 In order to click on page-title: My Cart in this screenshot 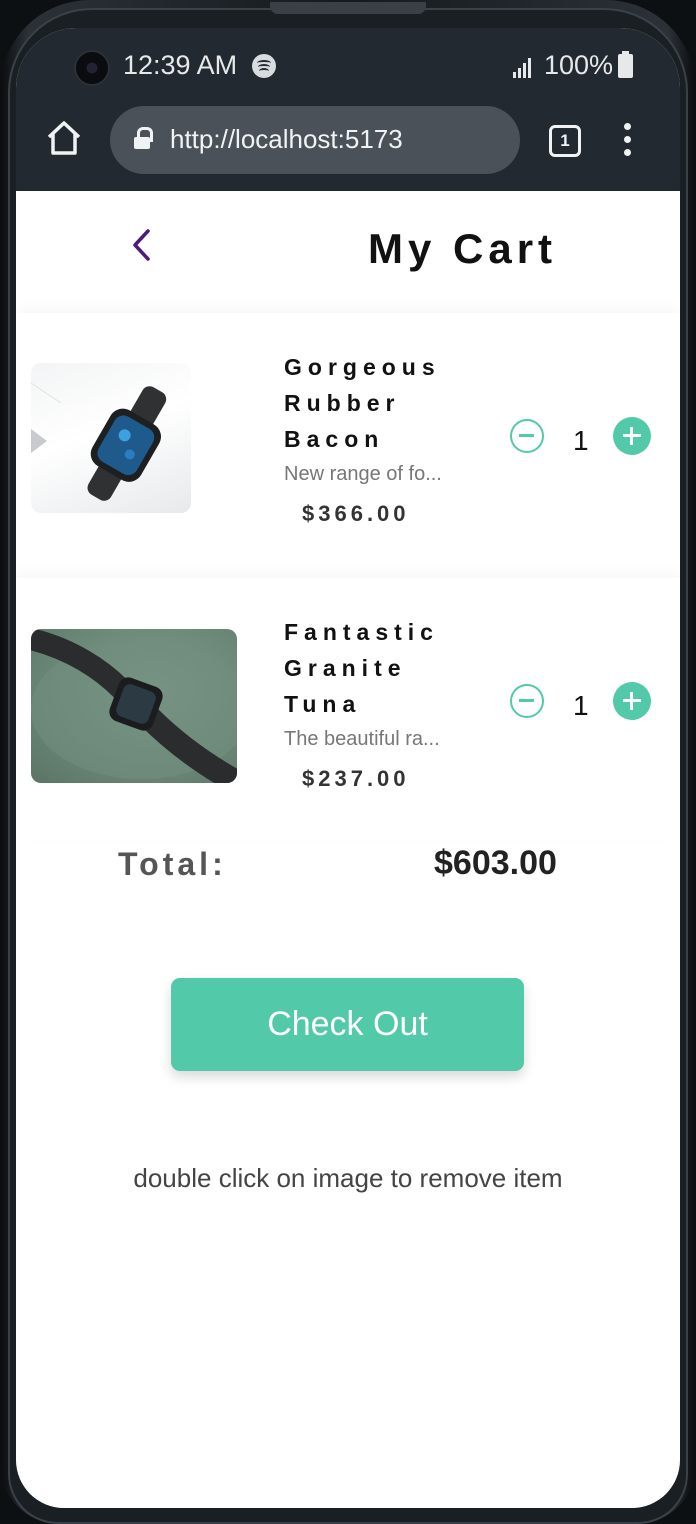, I will do `click(463, 248)`.